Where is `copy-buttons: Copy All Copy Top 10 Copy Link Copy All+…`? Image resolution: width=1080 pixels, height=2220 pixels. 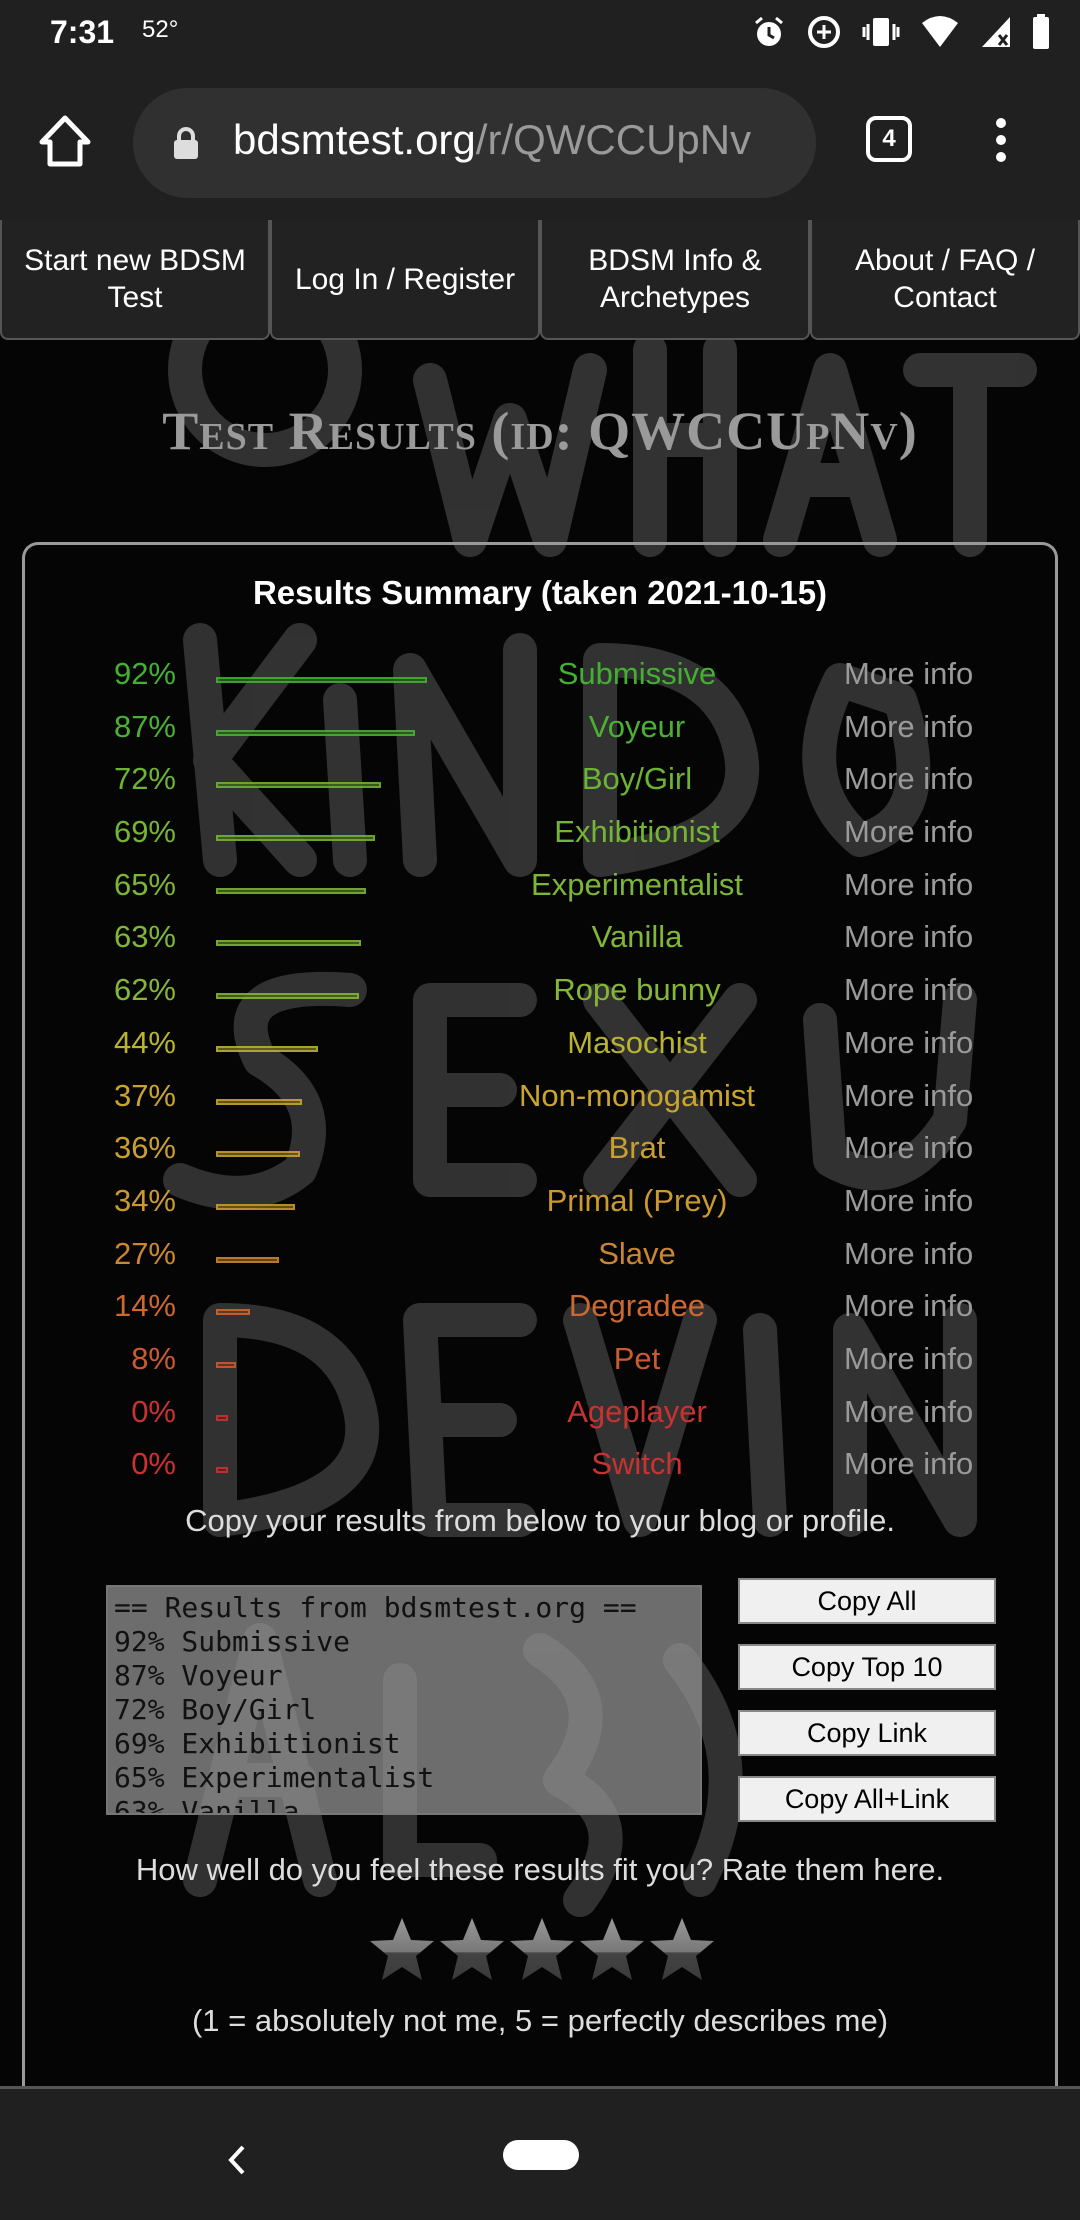
copy-buttons: Copy All Copy Top 10 Copy Link Copy All+… is located at coordinates (867, 1710).